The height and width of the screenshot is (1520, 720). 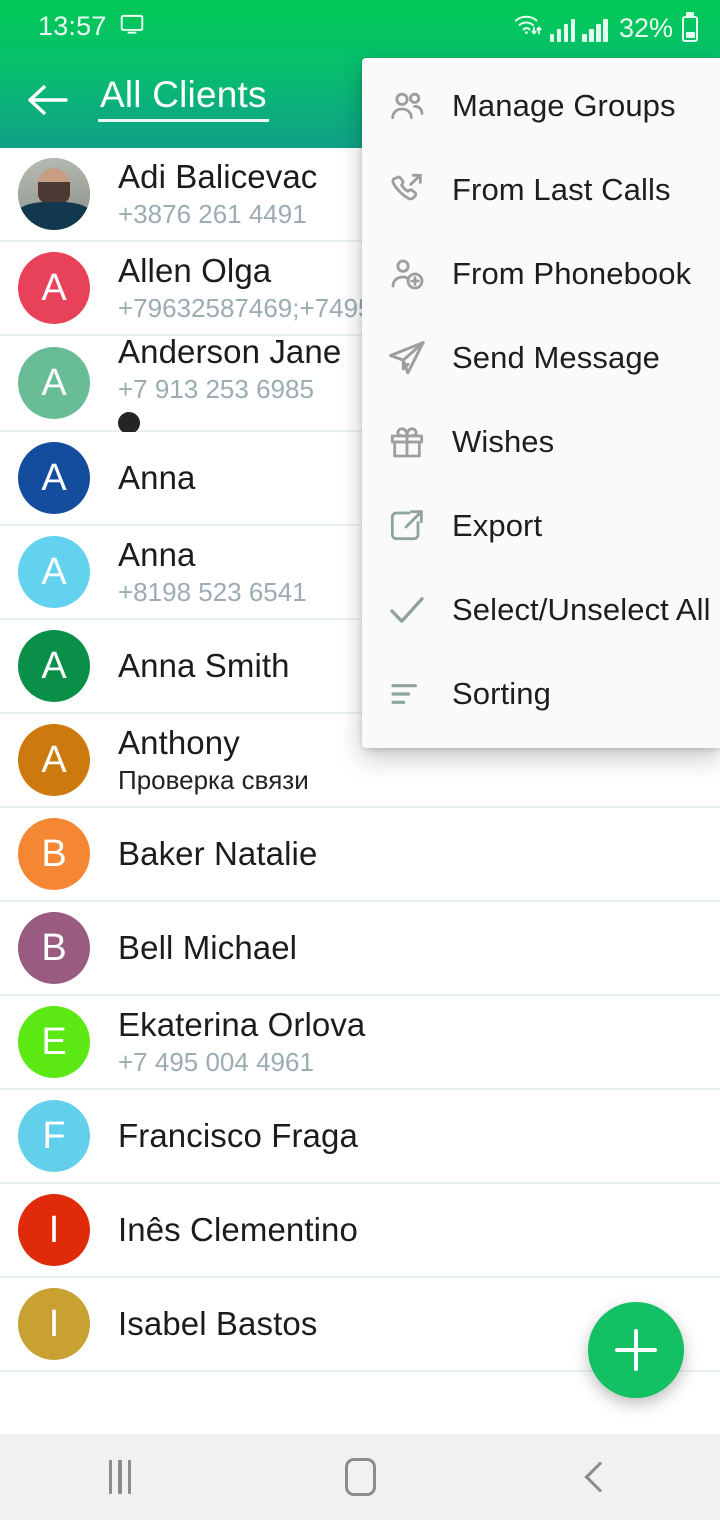 I want to click on contact-row: I Inês Clementino, so click(x=360, y=1231).